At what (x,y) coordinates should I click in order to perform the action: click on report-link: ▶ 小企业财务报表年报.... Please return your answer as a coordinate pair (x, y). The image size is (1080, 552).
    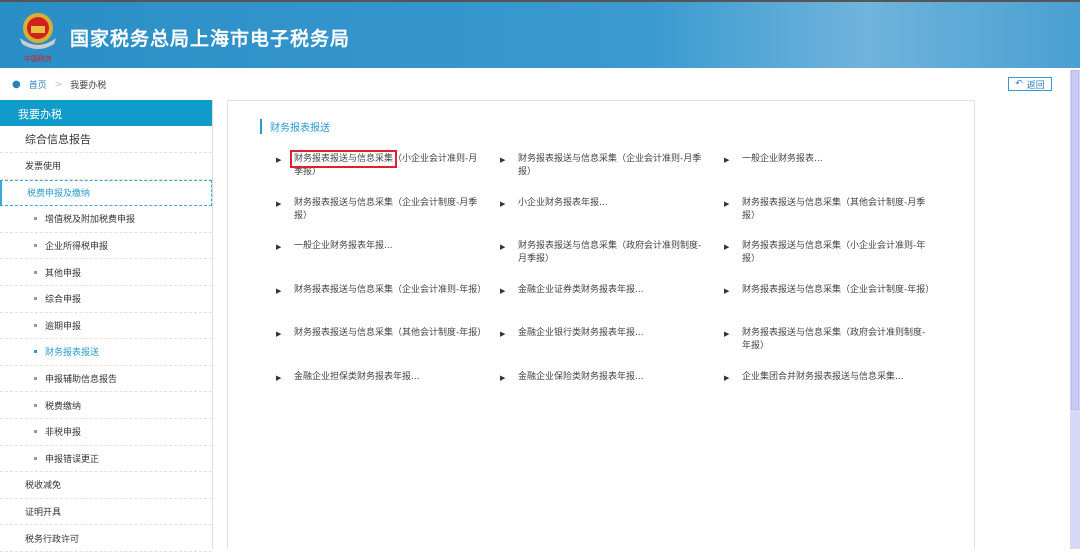
    Looking at the image, I should click on (612, 219).